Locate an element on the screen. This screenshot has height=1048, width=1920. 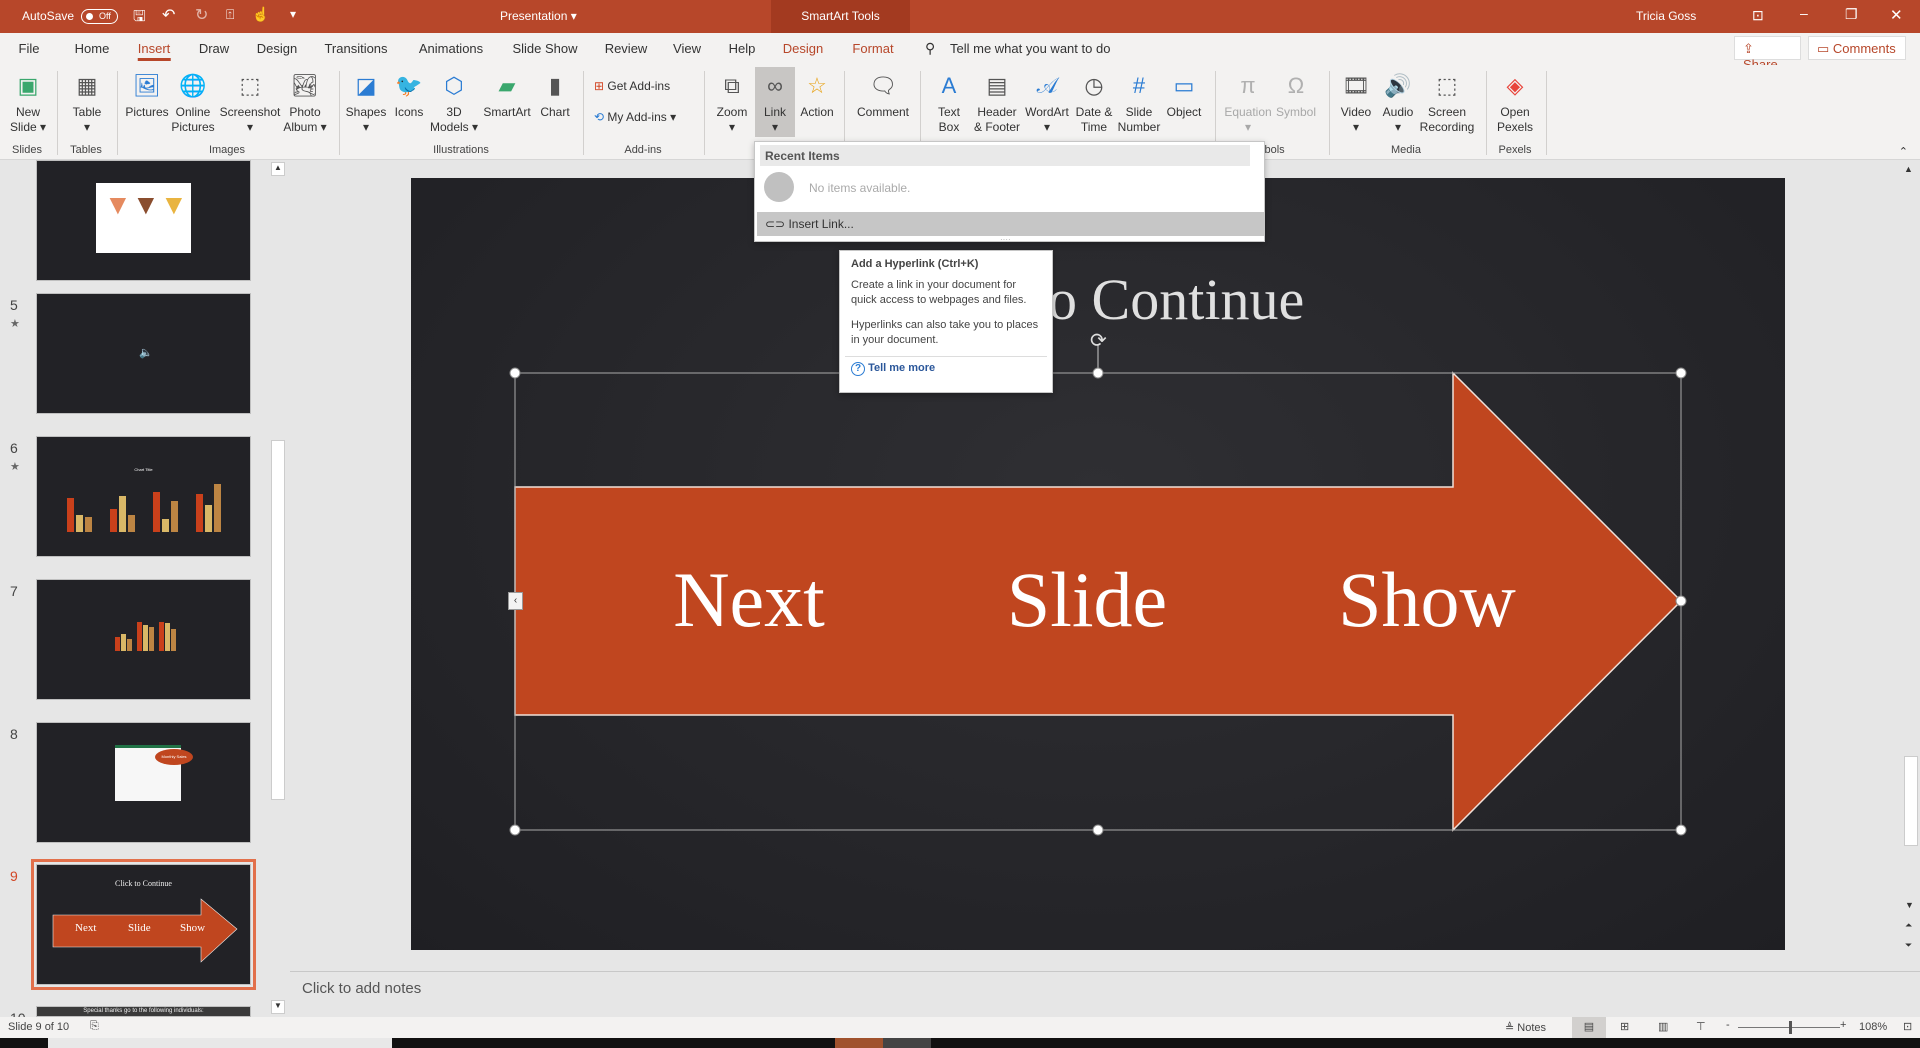
notes-pane: Click to add notes is located at coordinates (1105, 994).